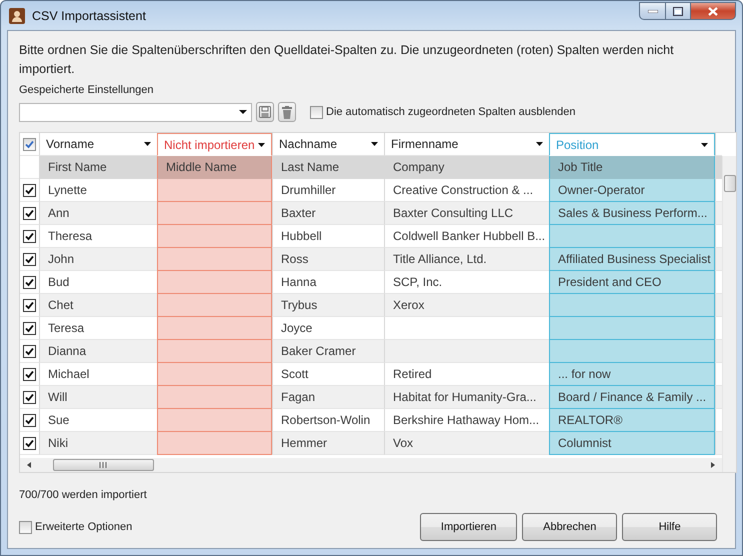 Image resolution: width=743 pixels, height=556 pixels. I want to click on instructions-text: Bitte ordnen Sie die Spaltenüberschriften den Quelldatei-Spalten zu. Die unzugeordneten (roten) Spalten werden nicht importiert., so click(347, 60).